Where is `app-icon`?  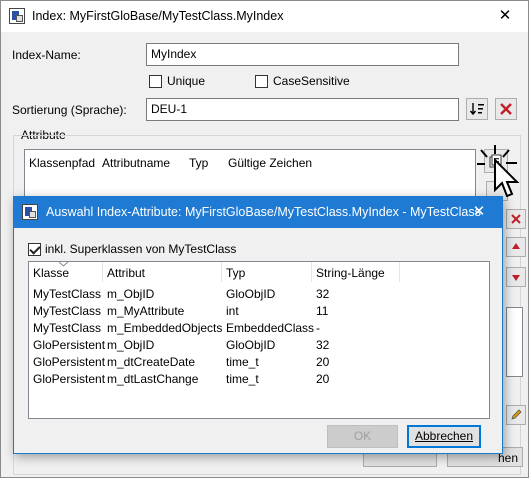 app-icon is located at coordinates (17, 16).